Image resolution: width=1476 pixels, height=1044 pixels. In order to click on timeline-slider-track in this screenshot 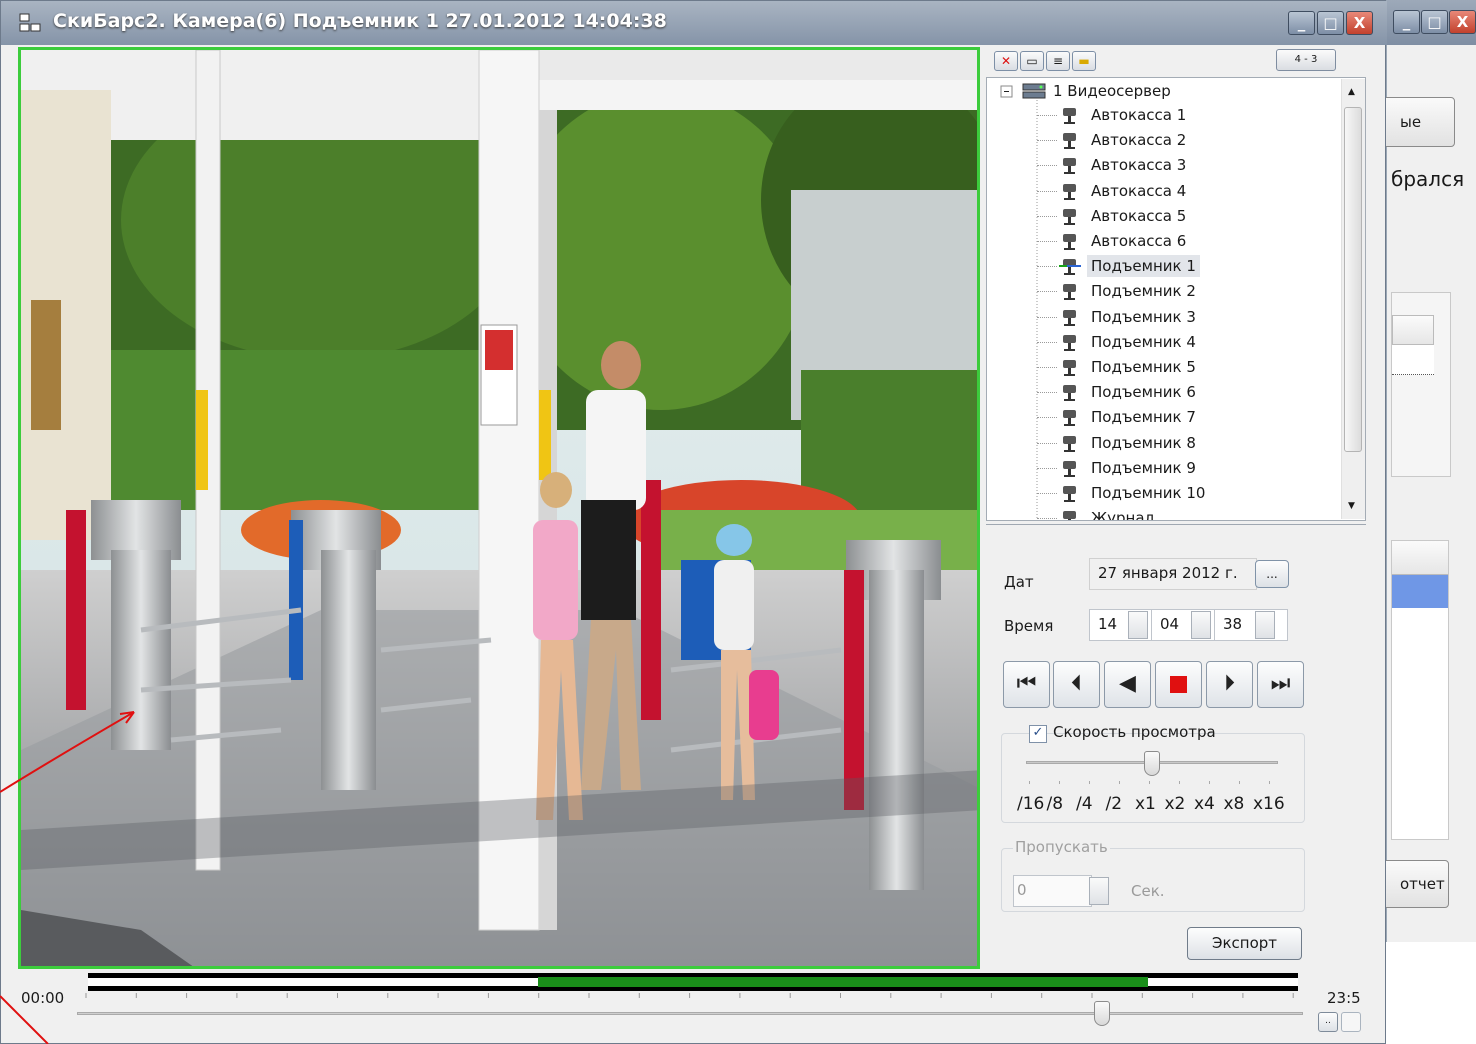, I will do `click(690, 1013)`.